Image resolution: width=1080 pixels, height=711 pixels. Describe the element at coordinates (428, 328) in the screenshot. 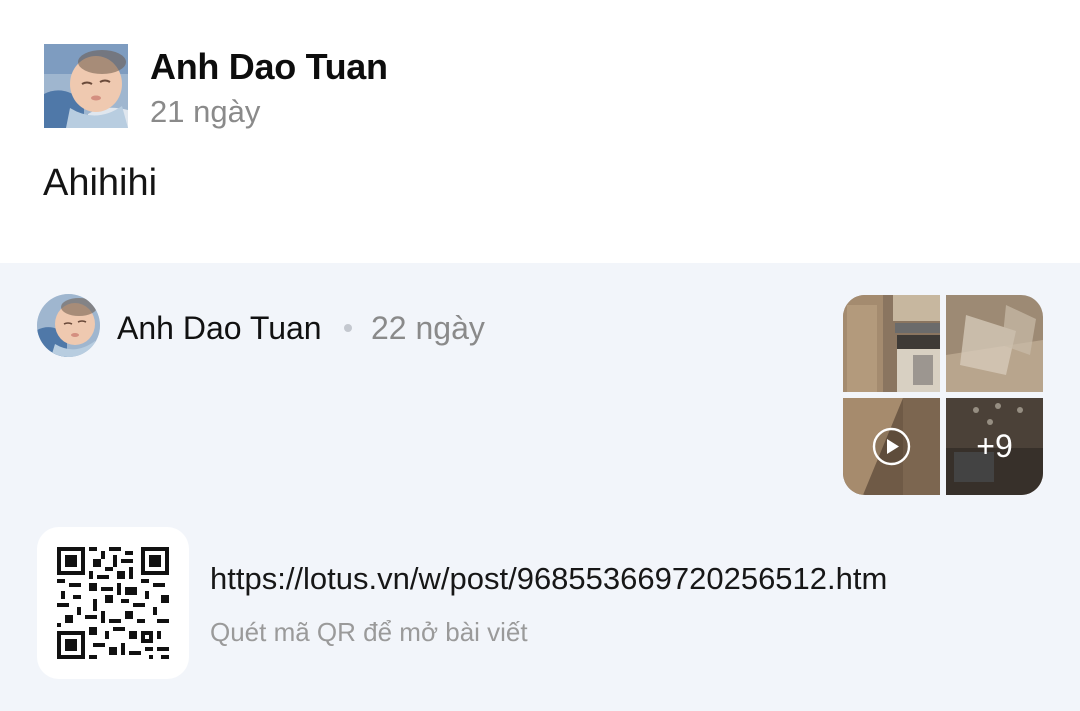

I see `shared-post-time: 22 ngày` at that location.